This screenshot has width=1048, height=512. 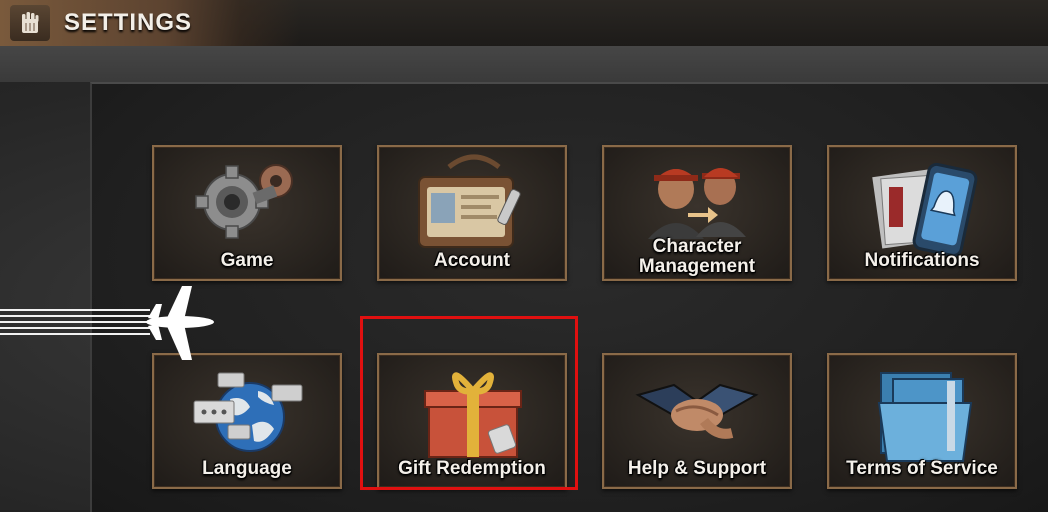 What do you see at coordinates (472, 421) in the screenshot?
I see `gift-redemption-button: Gift Redemption` at bounding box center [472, 421].